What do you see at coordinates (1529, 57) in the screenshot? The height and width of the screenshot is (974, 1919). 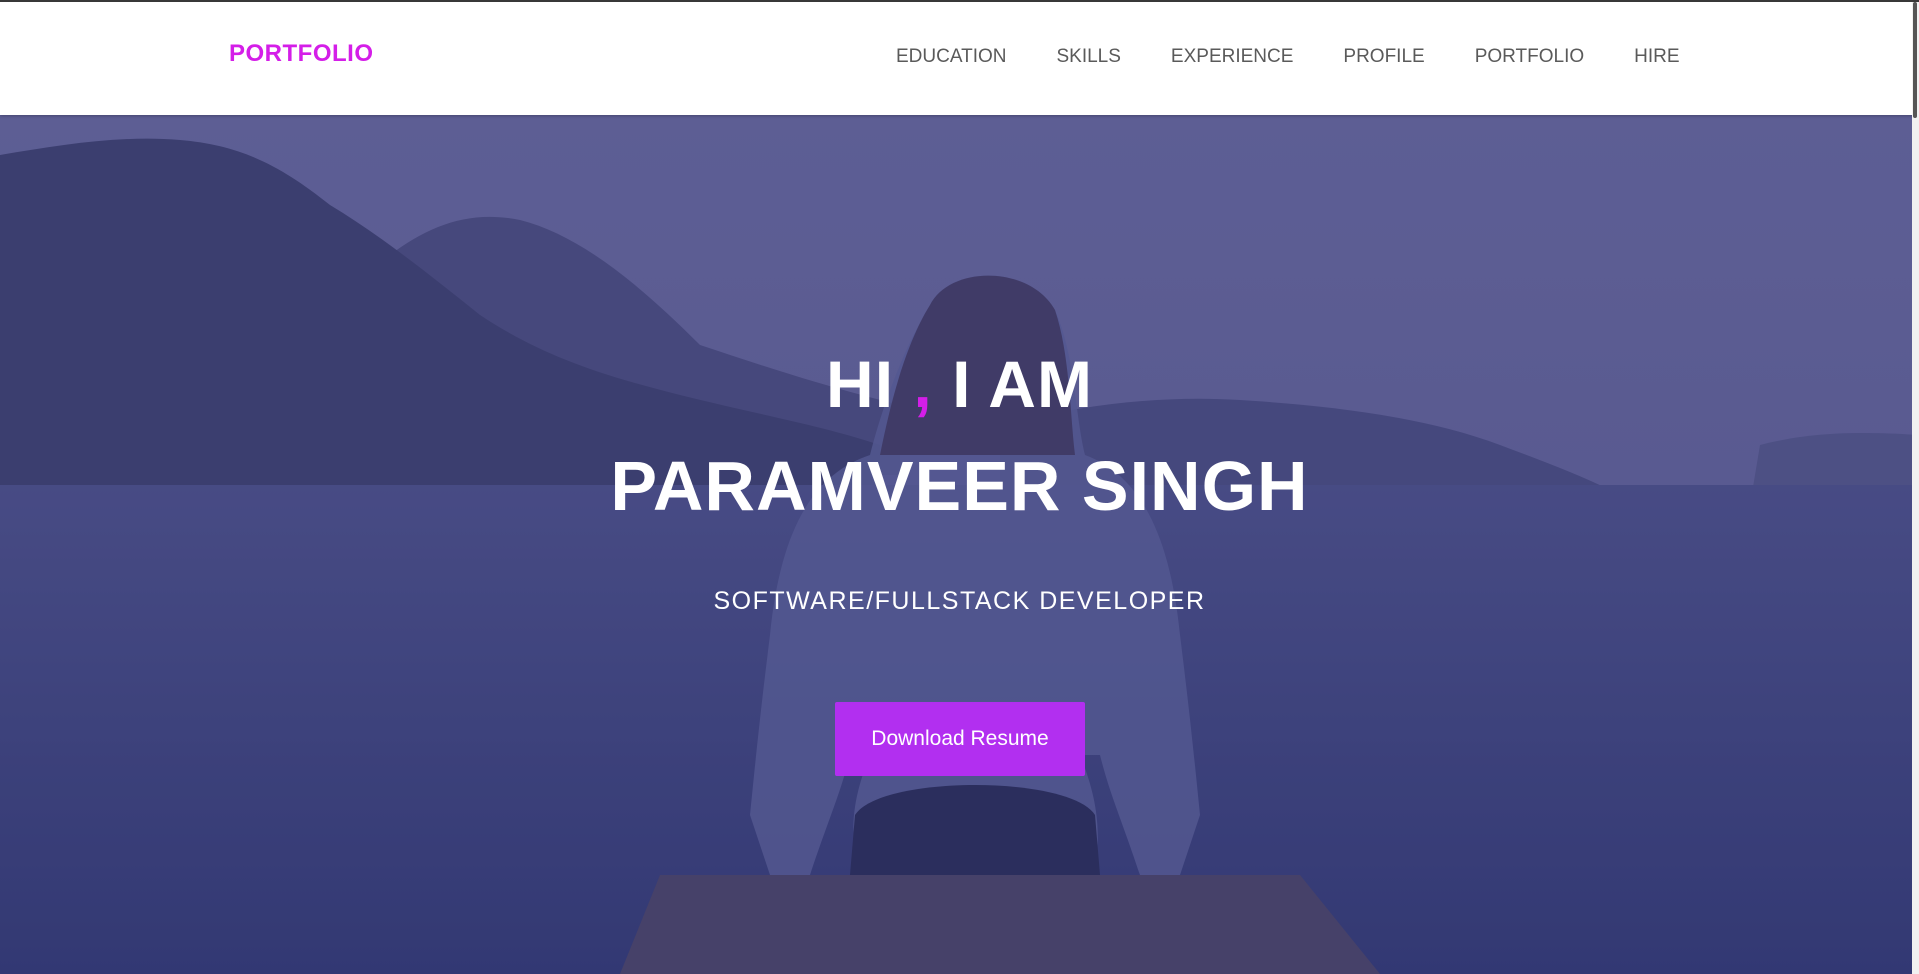 I see `nav-link-portfolio: PORTFOLIO` at bounding box center [1529, 57].